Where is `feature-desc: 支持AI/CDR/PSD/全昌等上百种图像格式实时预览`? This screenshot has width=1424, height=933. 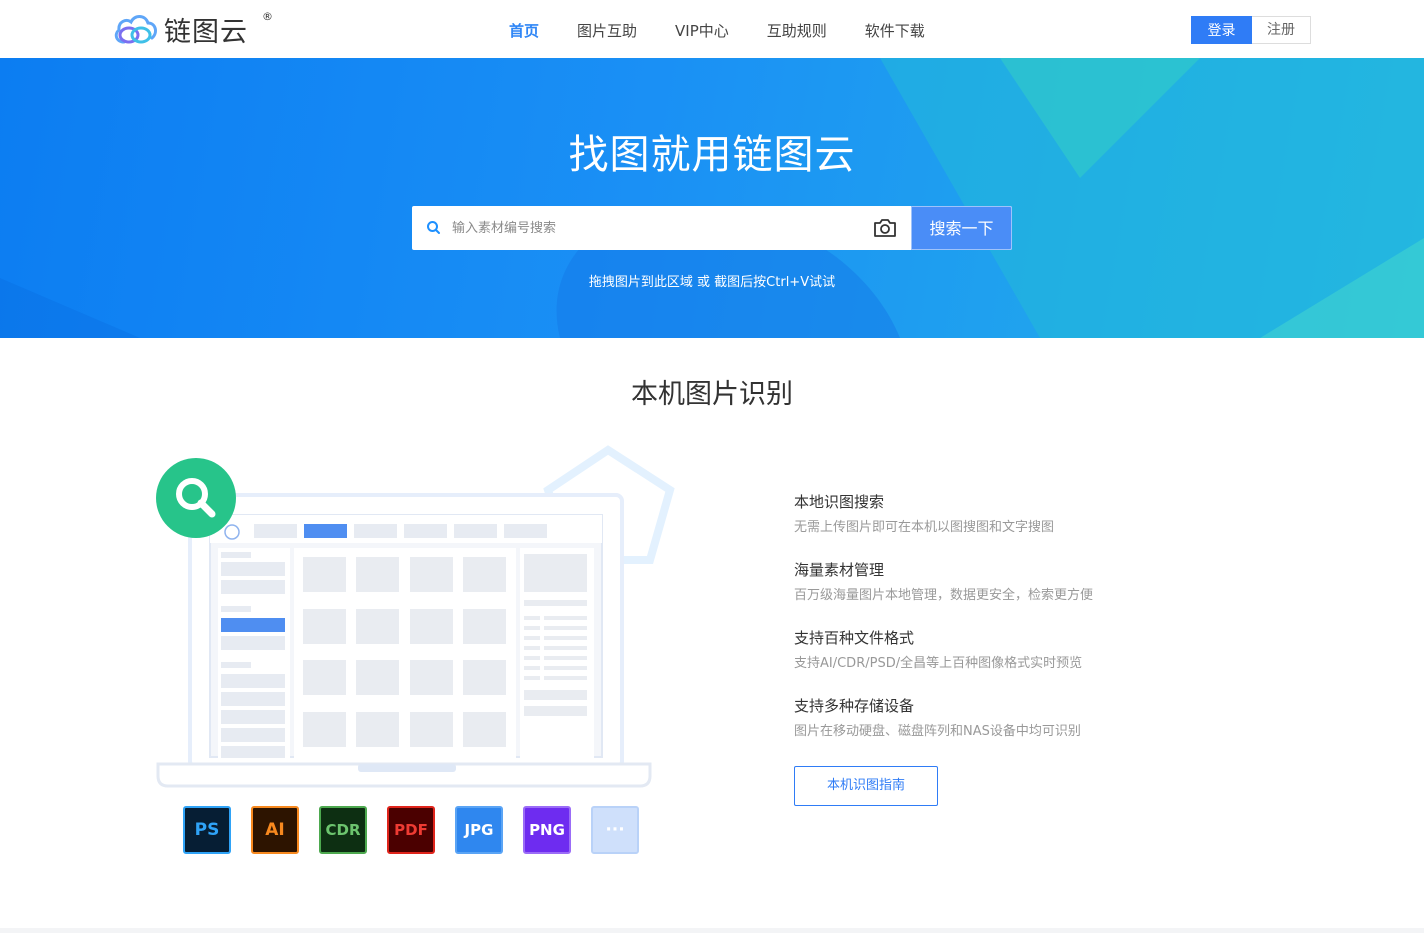 feature-desc: 支持AI/CDR/PSD/全昌等上百种图像格式实时预览 is located at coordinates (938, 663).